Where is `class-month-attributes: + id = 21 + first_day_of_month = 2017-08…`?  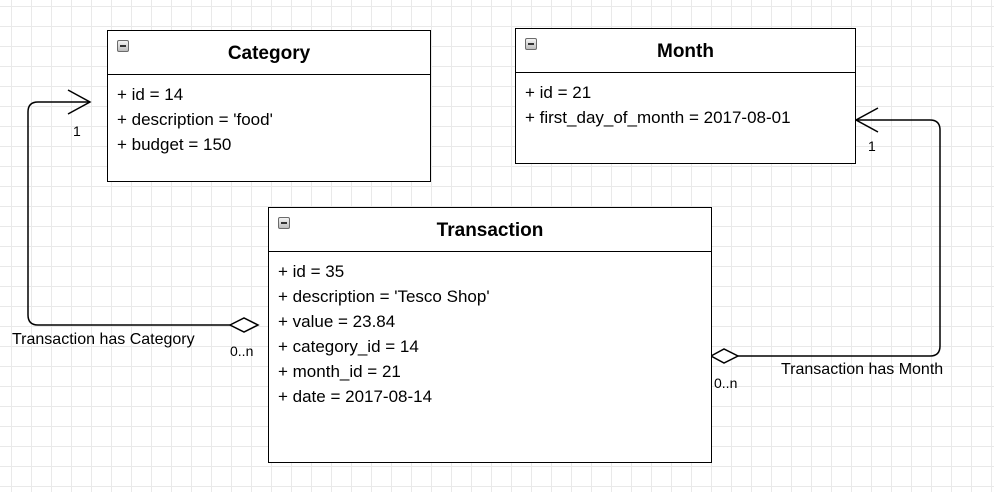 class-month-attributes: + id = 21 + first_day_of_month = 2017-08… is located at coordinates (685, 101).